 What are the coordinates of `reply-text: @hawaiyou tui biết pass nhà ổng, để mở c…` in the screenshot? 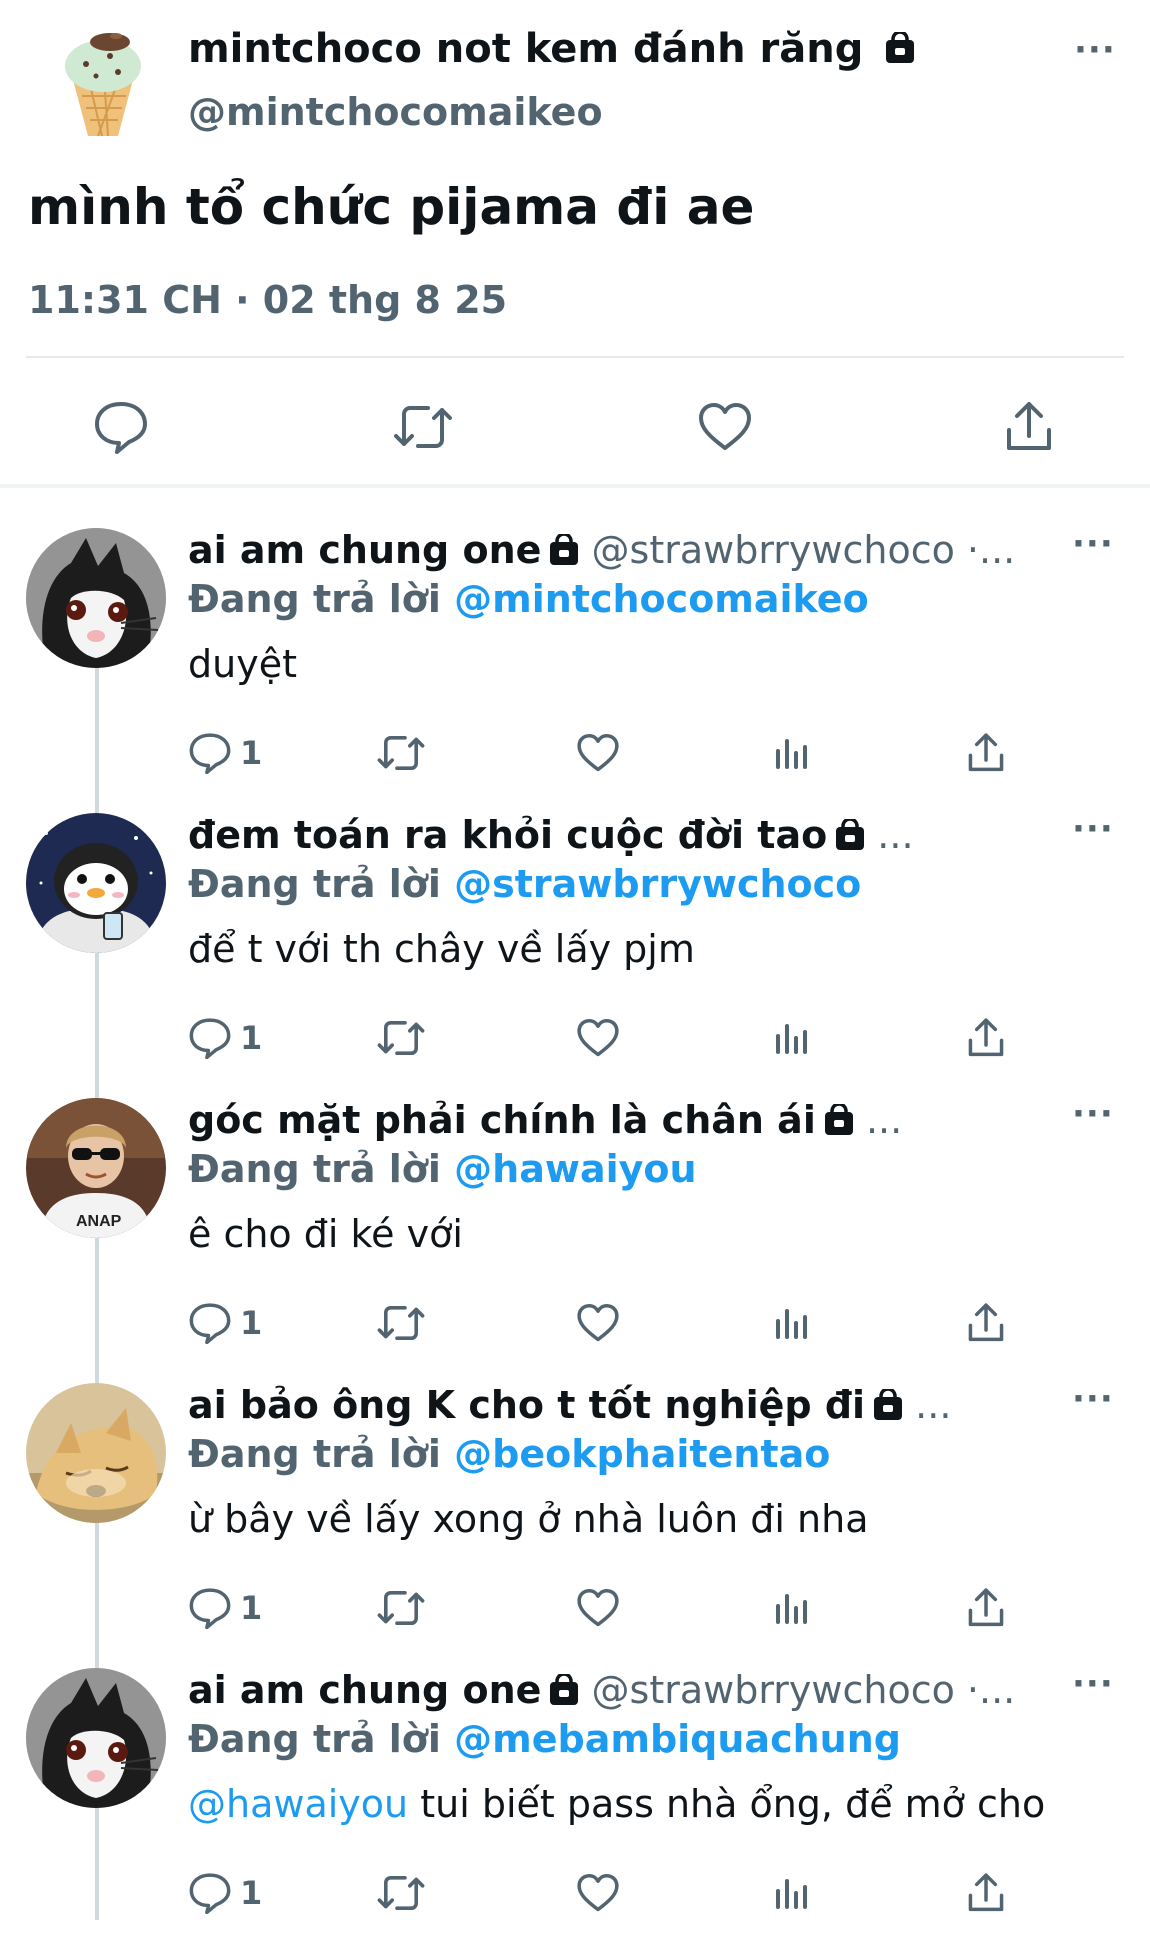 It's located at (616, 1804).